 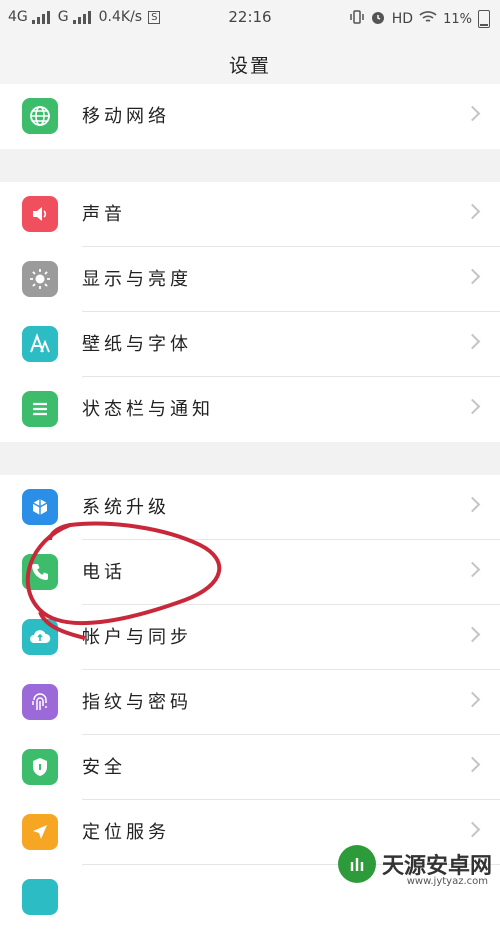 I want to click on settings-item-label: 系统升级, so click(x=126, y=507).